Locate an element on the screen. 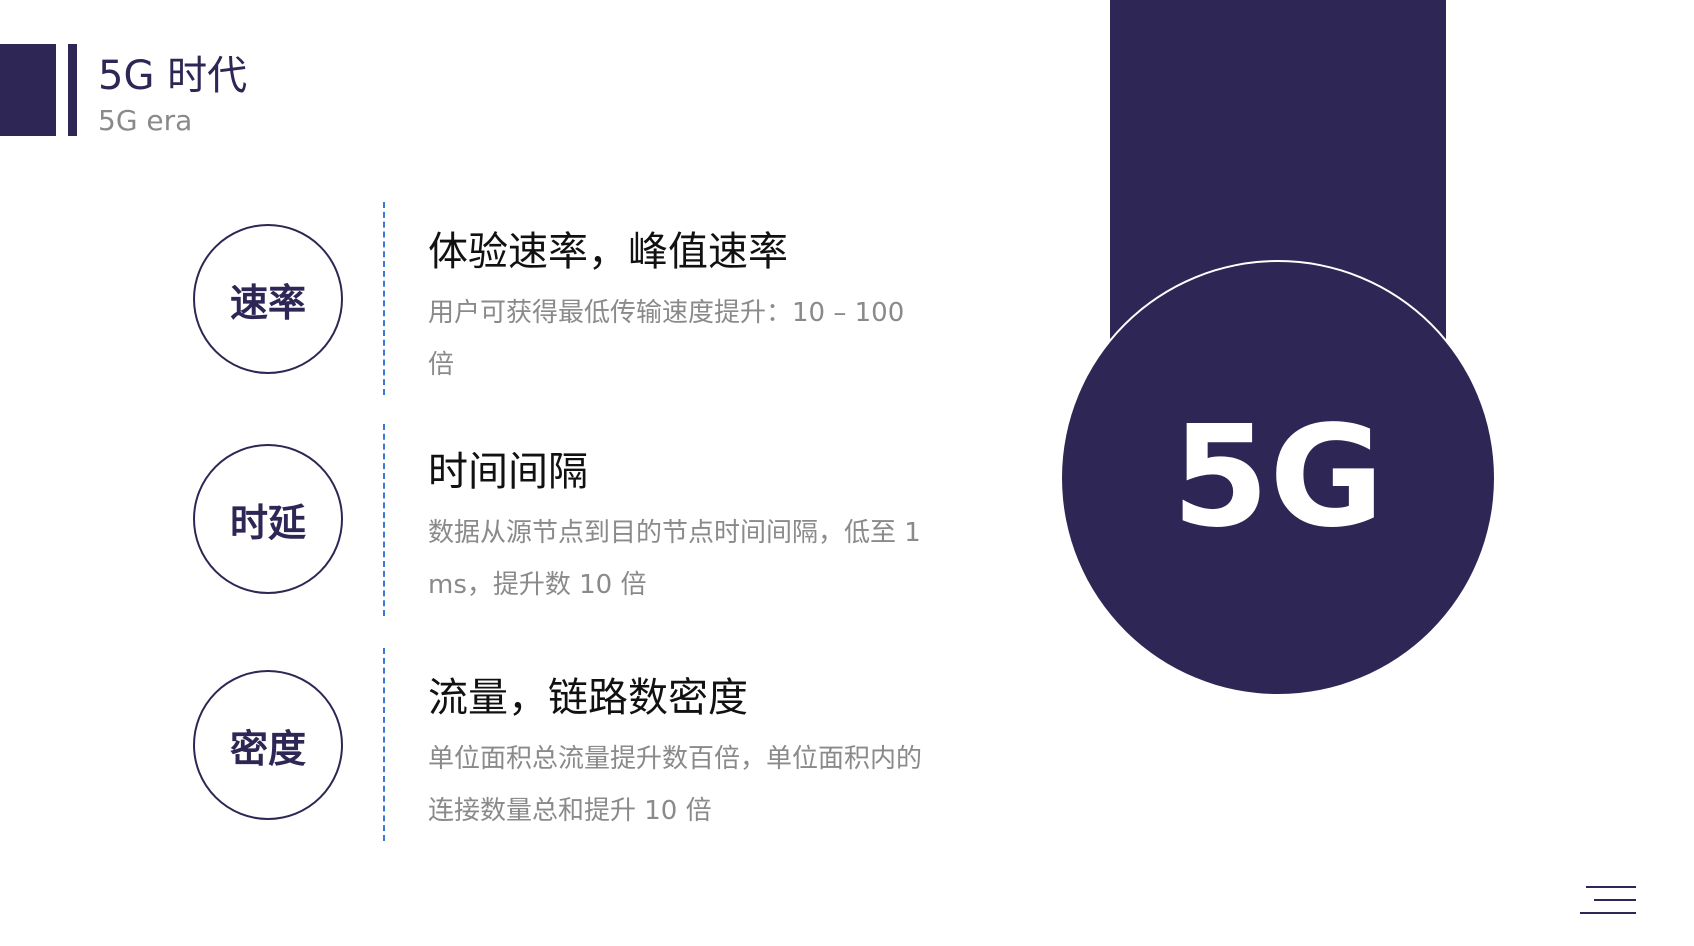 Image resolution: width=1694 pixels, height=946 pixels. header-bar is located at coordinates (72, 90).